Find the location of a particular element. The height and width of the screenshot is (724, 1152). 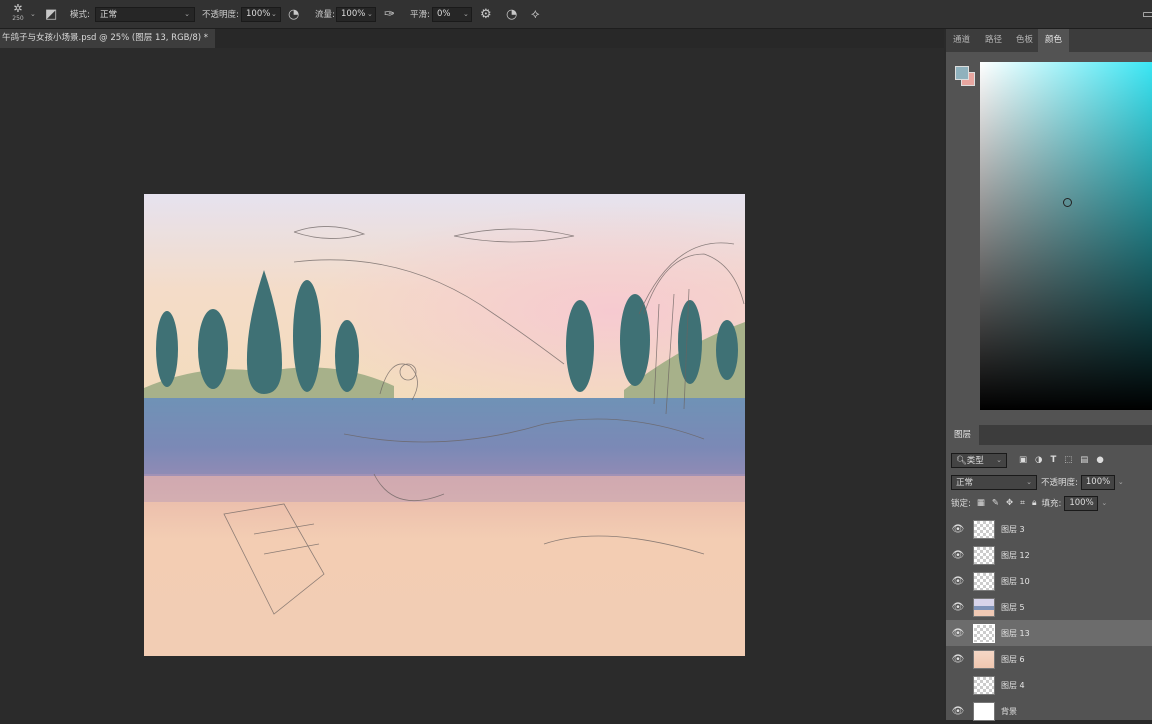

waterline is located at coordinates (444, 488).